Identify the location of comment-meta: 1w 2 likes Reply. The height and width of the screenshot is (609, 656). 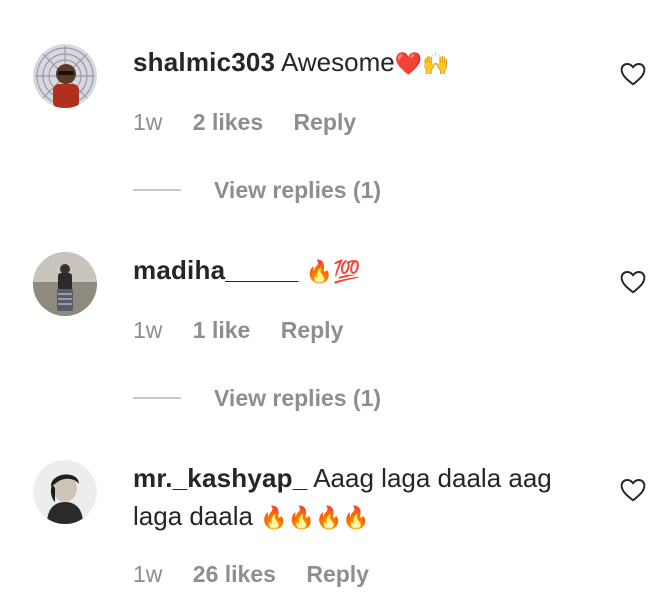
(256, 122).